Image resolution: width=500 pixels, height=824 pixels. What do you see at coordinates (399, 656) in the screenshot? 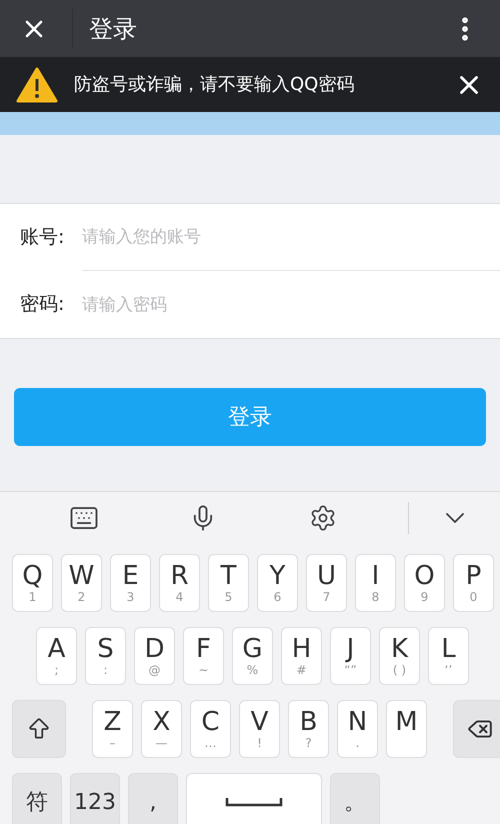
I see `keyboard-key: K ( )` at bounding box center [399, 656].